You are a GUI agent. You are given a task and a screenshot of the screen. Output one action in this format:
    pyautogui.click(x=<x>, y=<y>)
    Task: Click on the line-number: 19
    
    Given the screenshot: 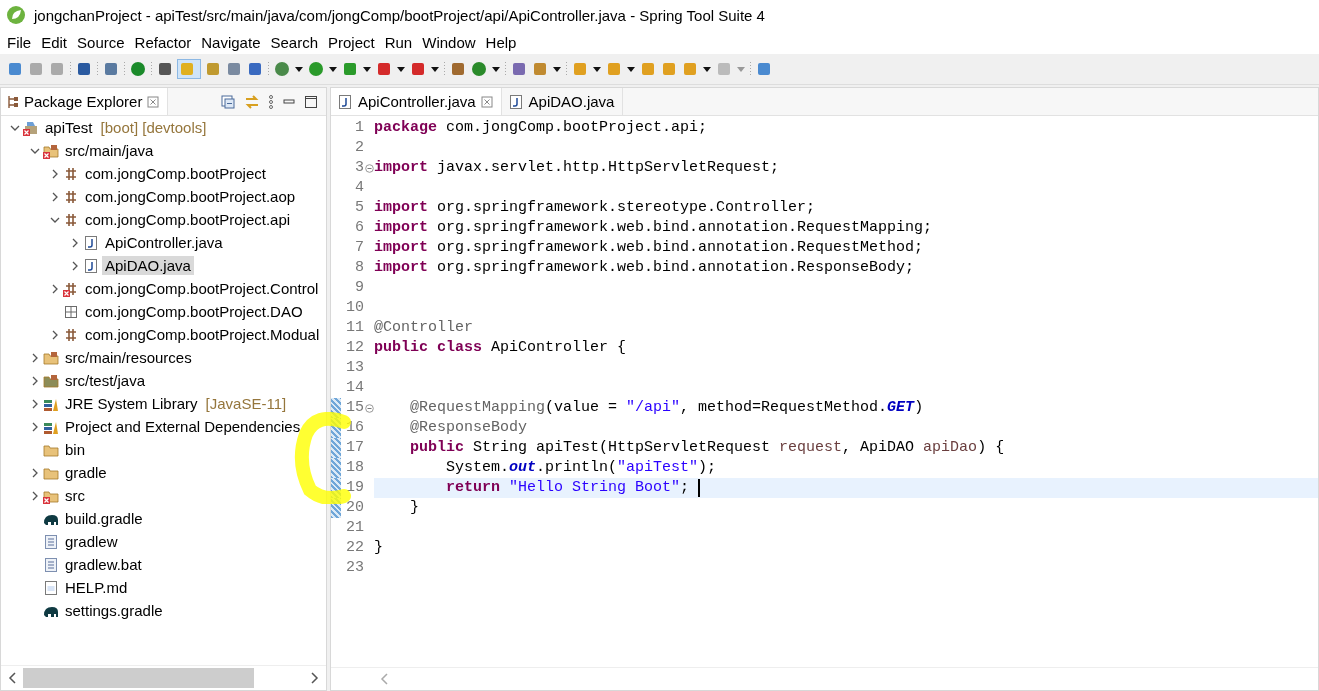 What is the action you would take?
    pyautogui.click(x=355, y=488)
    